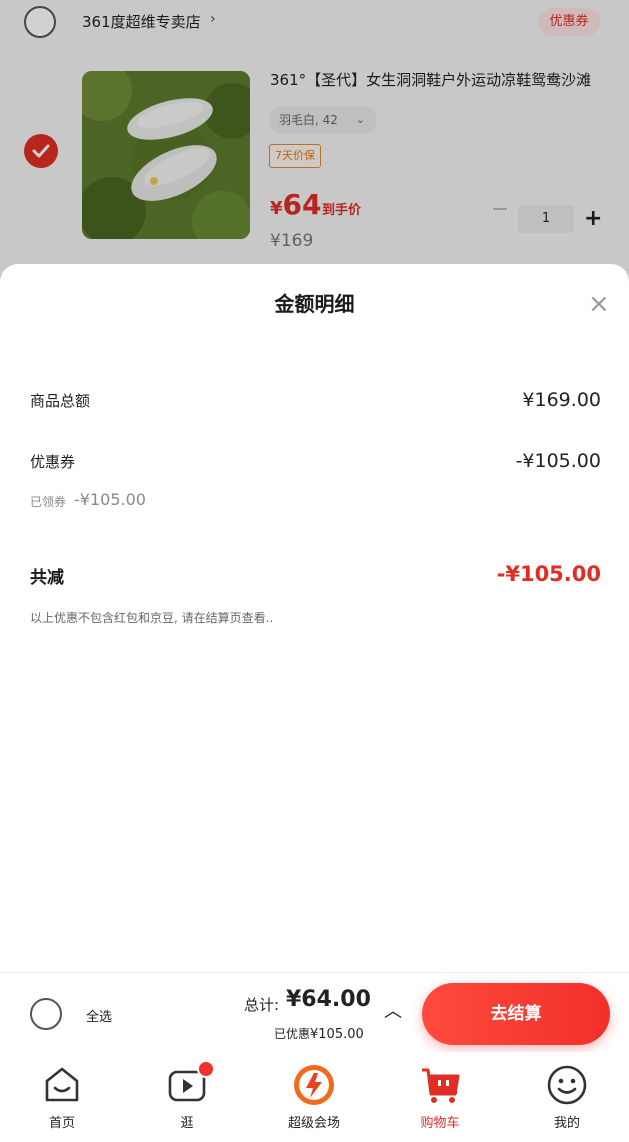 Image resolution: width=629 pixels, height=1142 pixels. I want to click on select-all-radio, so click(46, 1014).